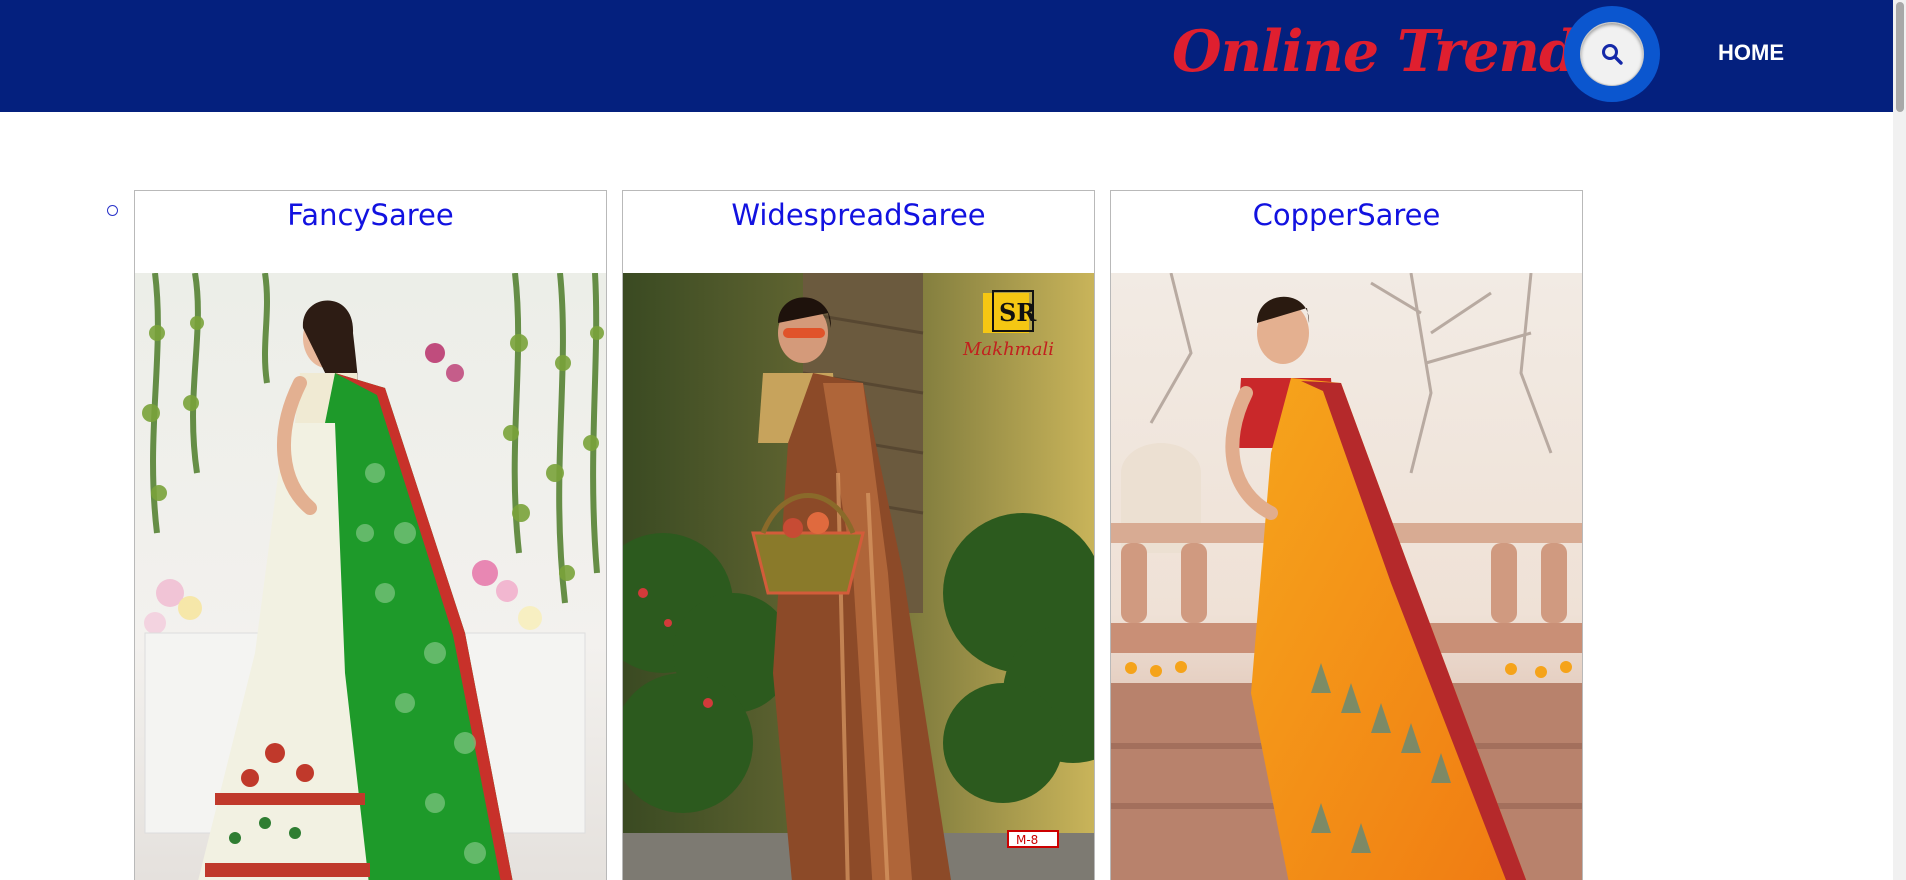  Describe the element at coordinates (858, 215) in the screenshot. I see `product-title: WidespreadSaree` at that location.